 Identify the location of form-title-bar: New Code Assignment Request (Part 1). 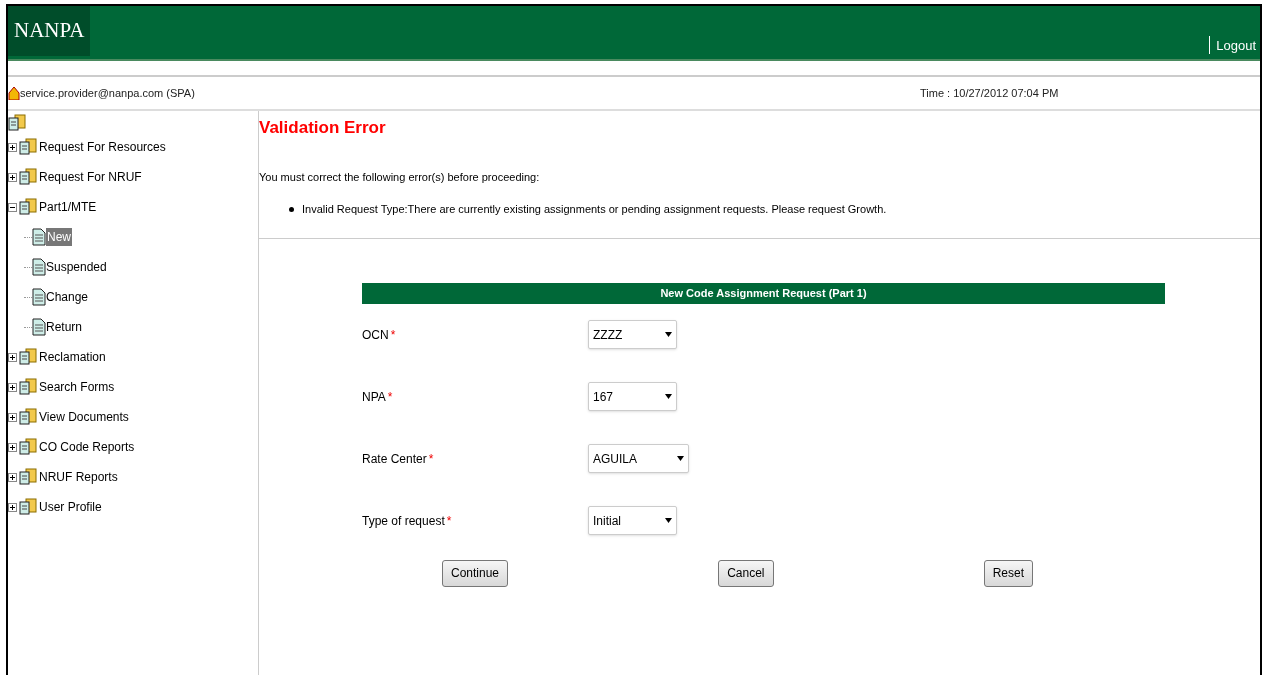
(763, 293).